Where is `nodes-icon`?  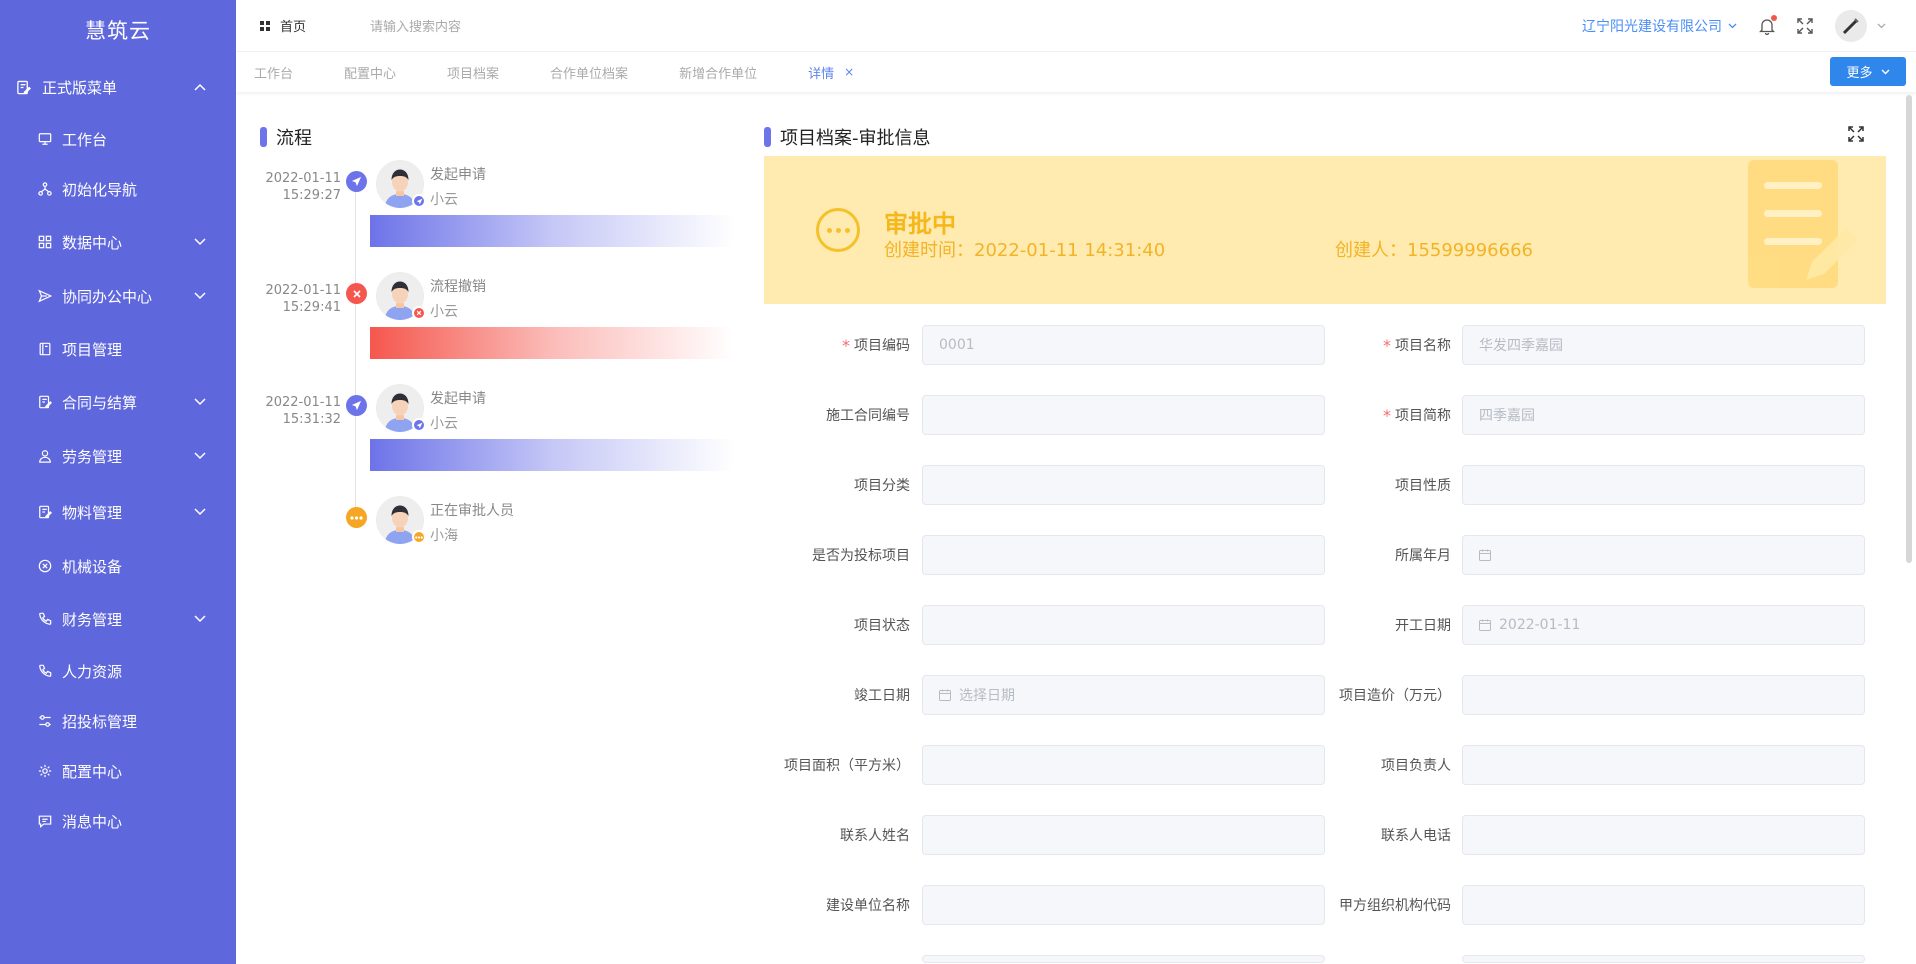 nodes-icon is located at coordinates (45, 189).